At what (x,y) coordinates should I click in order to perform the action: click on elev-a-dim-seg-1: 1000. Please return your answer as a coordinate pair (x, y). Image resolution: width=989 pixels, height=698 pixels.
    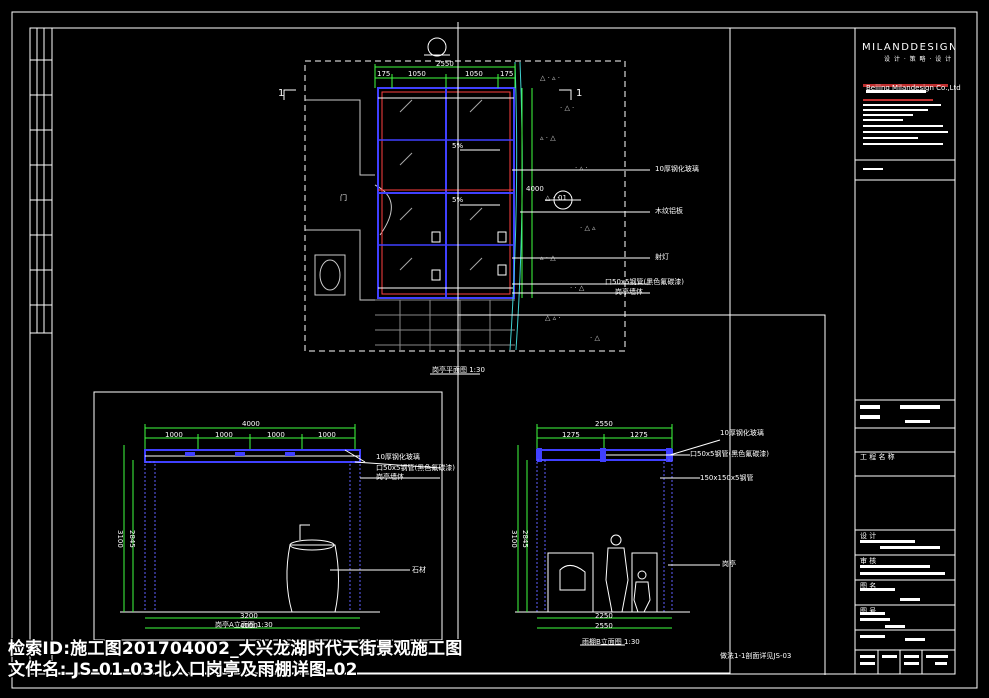
    Looking at the image, I should click on (174, 435).